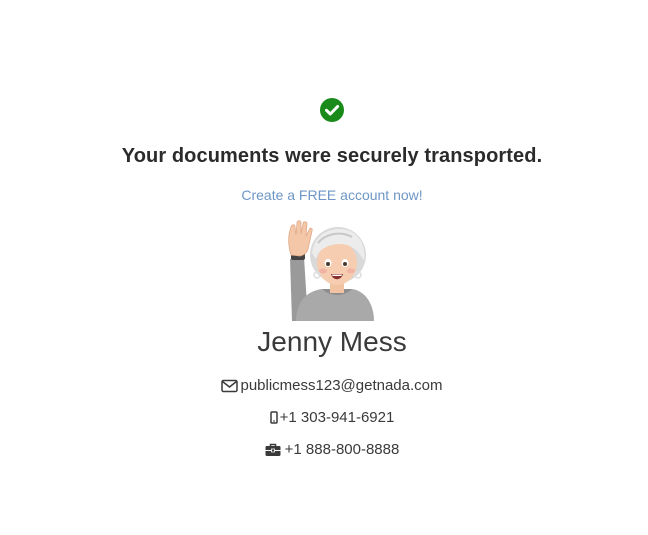  What do you see at coordinates (342, 449) in the screenshot?
I see `contact-work-phone: +1 888-800-8888` at bounding box center [342, 449].